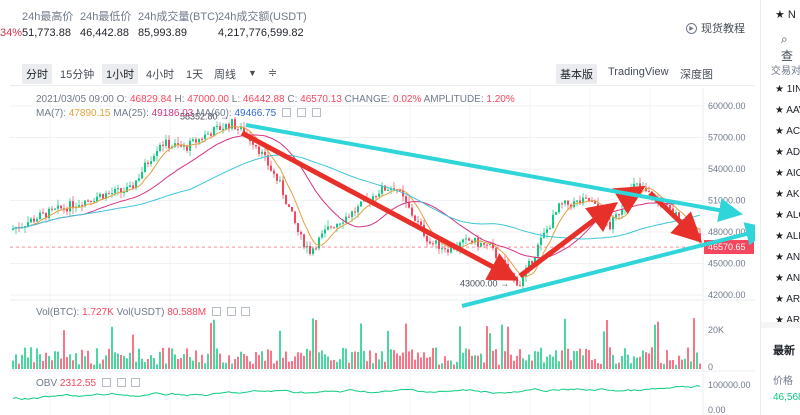 This screenshot has height=415, width=800. What do you see at coordinates (787, 299) in the screenshot?
I see `pair-list-item: ★ ARI` at bounding box center [787, 299].